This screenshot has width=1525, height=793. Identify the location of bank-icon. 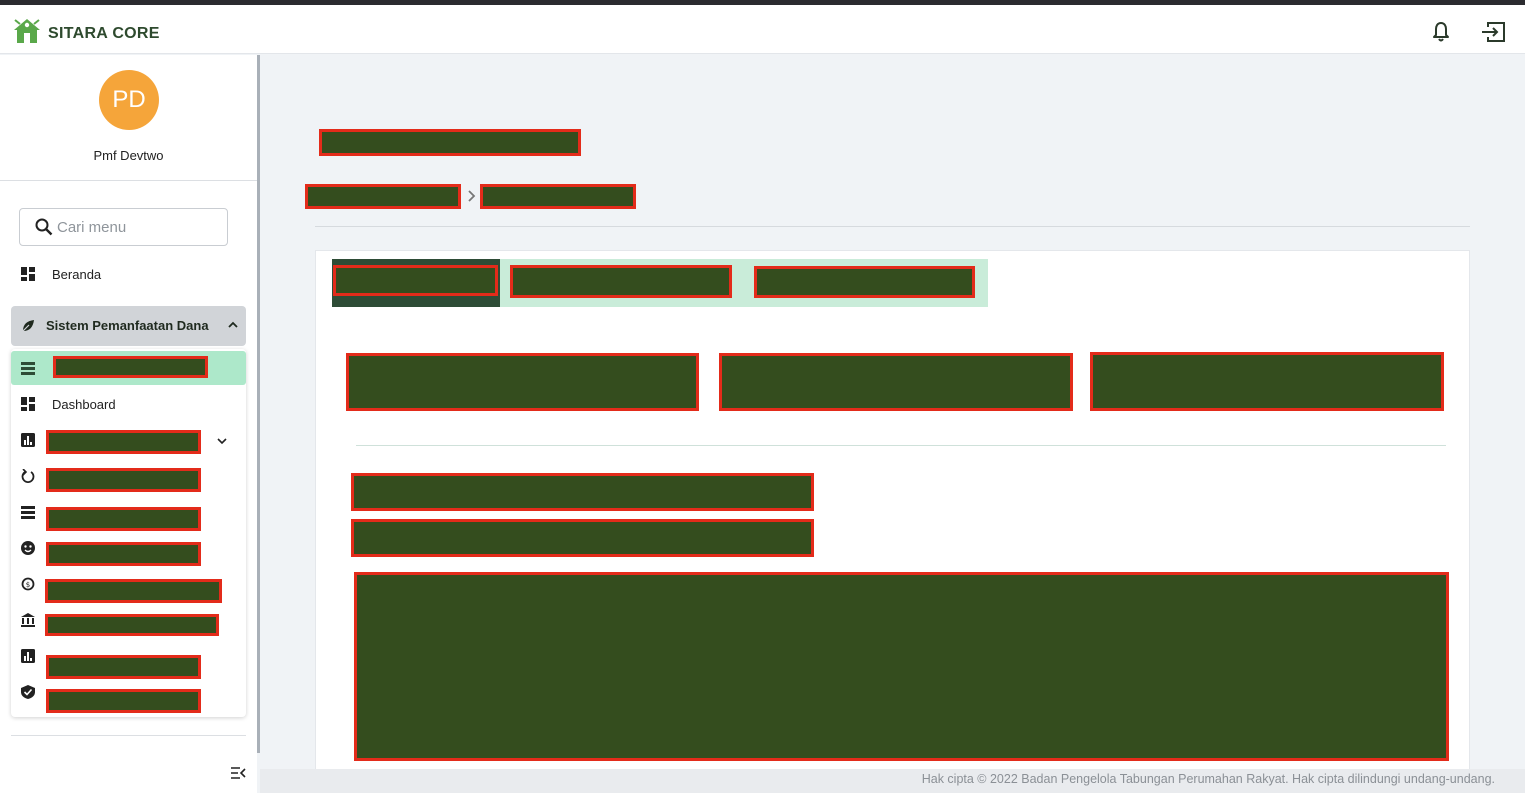
(28, 620).